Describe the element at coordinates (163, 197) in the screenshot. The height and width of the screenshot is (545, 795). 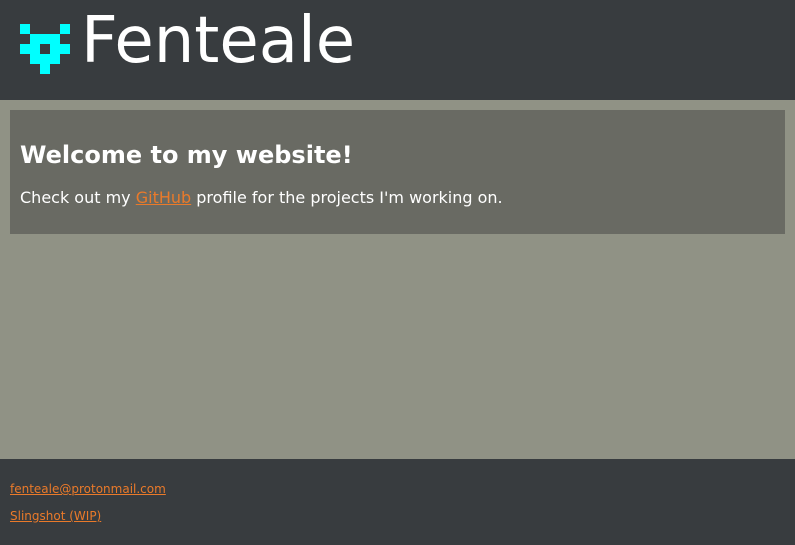
I see `github-link: GitHub` at that location.